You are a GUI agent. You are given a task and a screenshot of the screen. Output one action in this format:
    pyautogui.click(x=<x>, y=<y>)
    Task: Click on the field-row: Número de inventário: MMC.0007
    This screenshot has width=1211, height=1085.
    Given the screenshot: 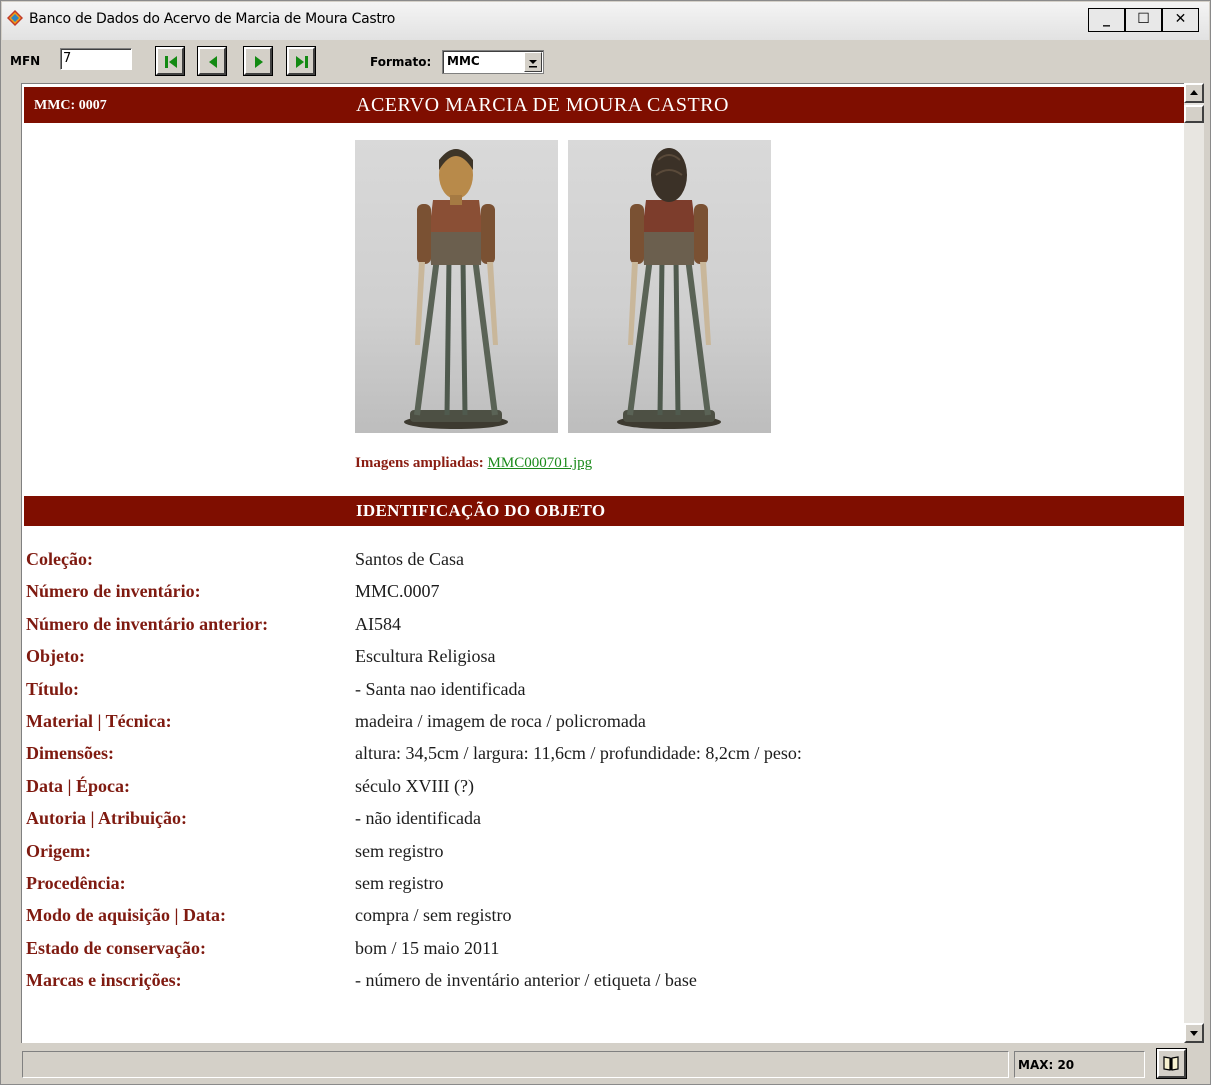 What is the action you would take?
    pyautogui.click(x=596, y=597)
    